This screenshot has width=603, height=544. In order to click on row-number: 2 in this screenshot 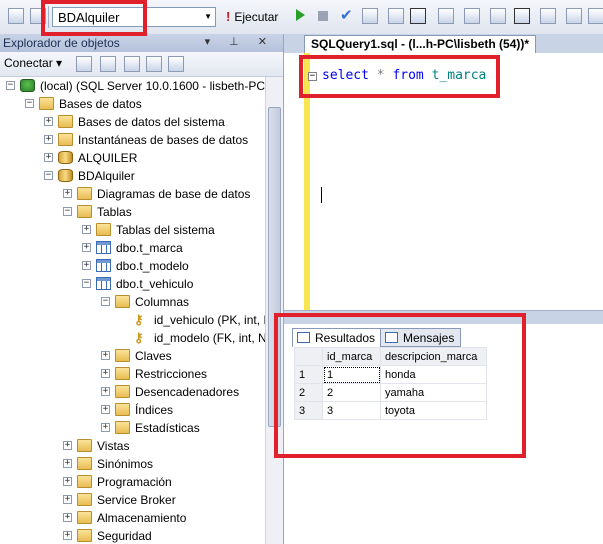, I will do `click(308, 392)`.